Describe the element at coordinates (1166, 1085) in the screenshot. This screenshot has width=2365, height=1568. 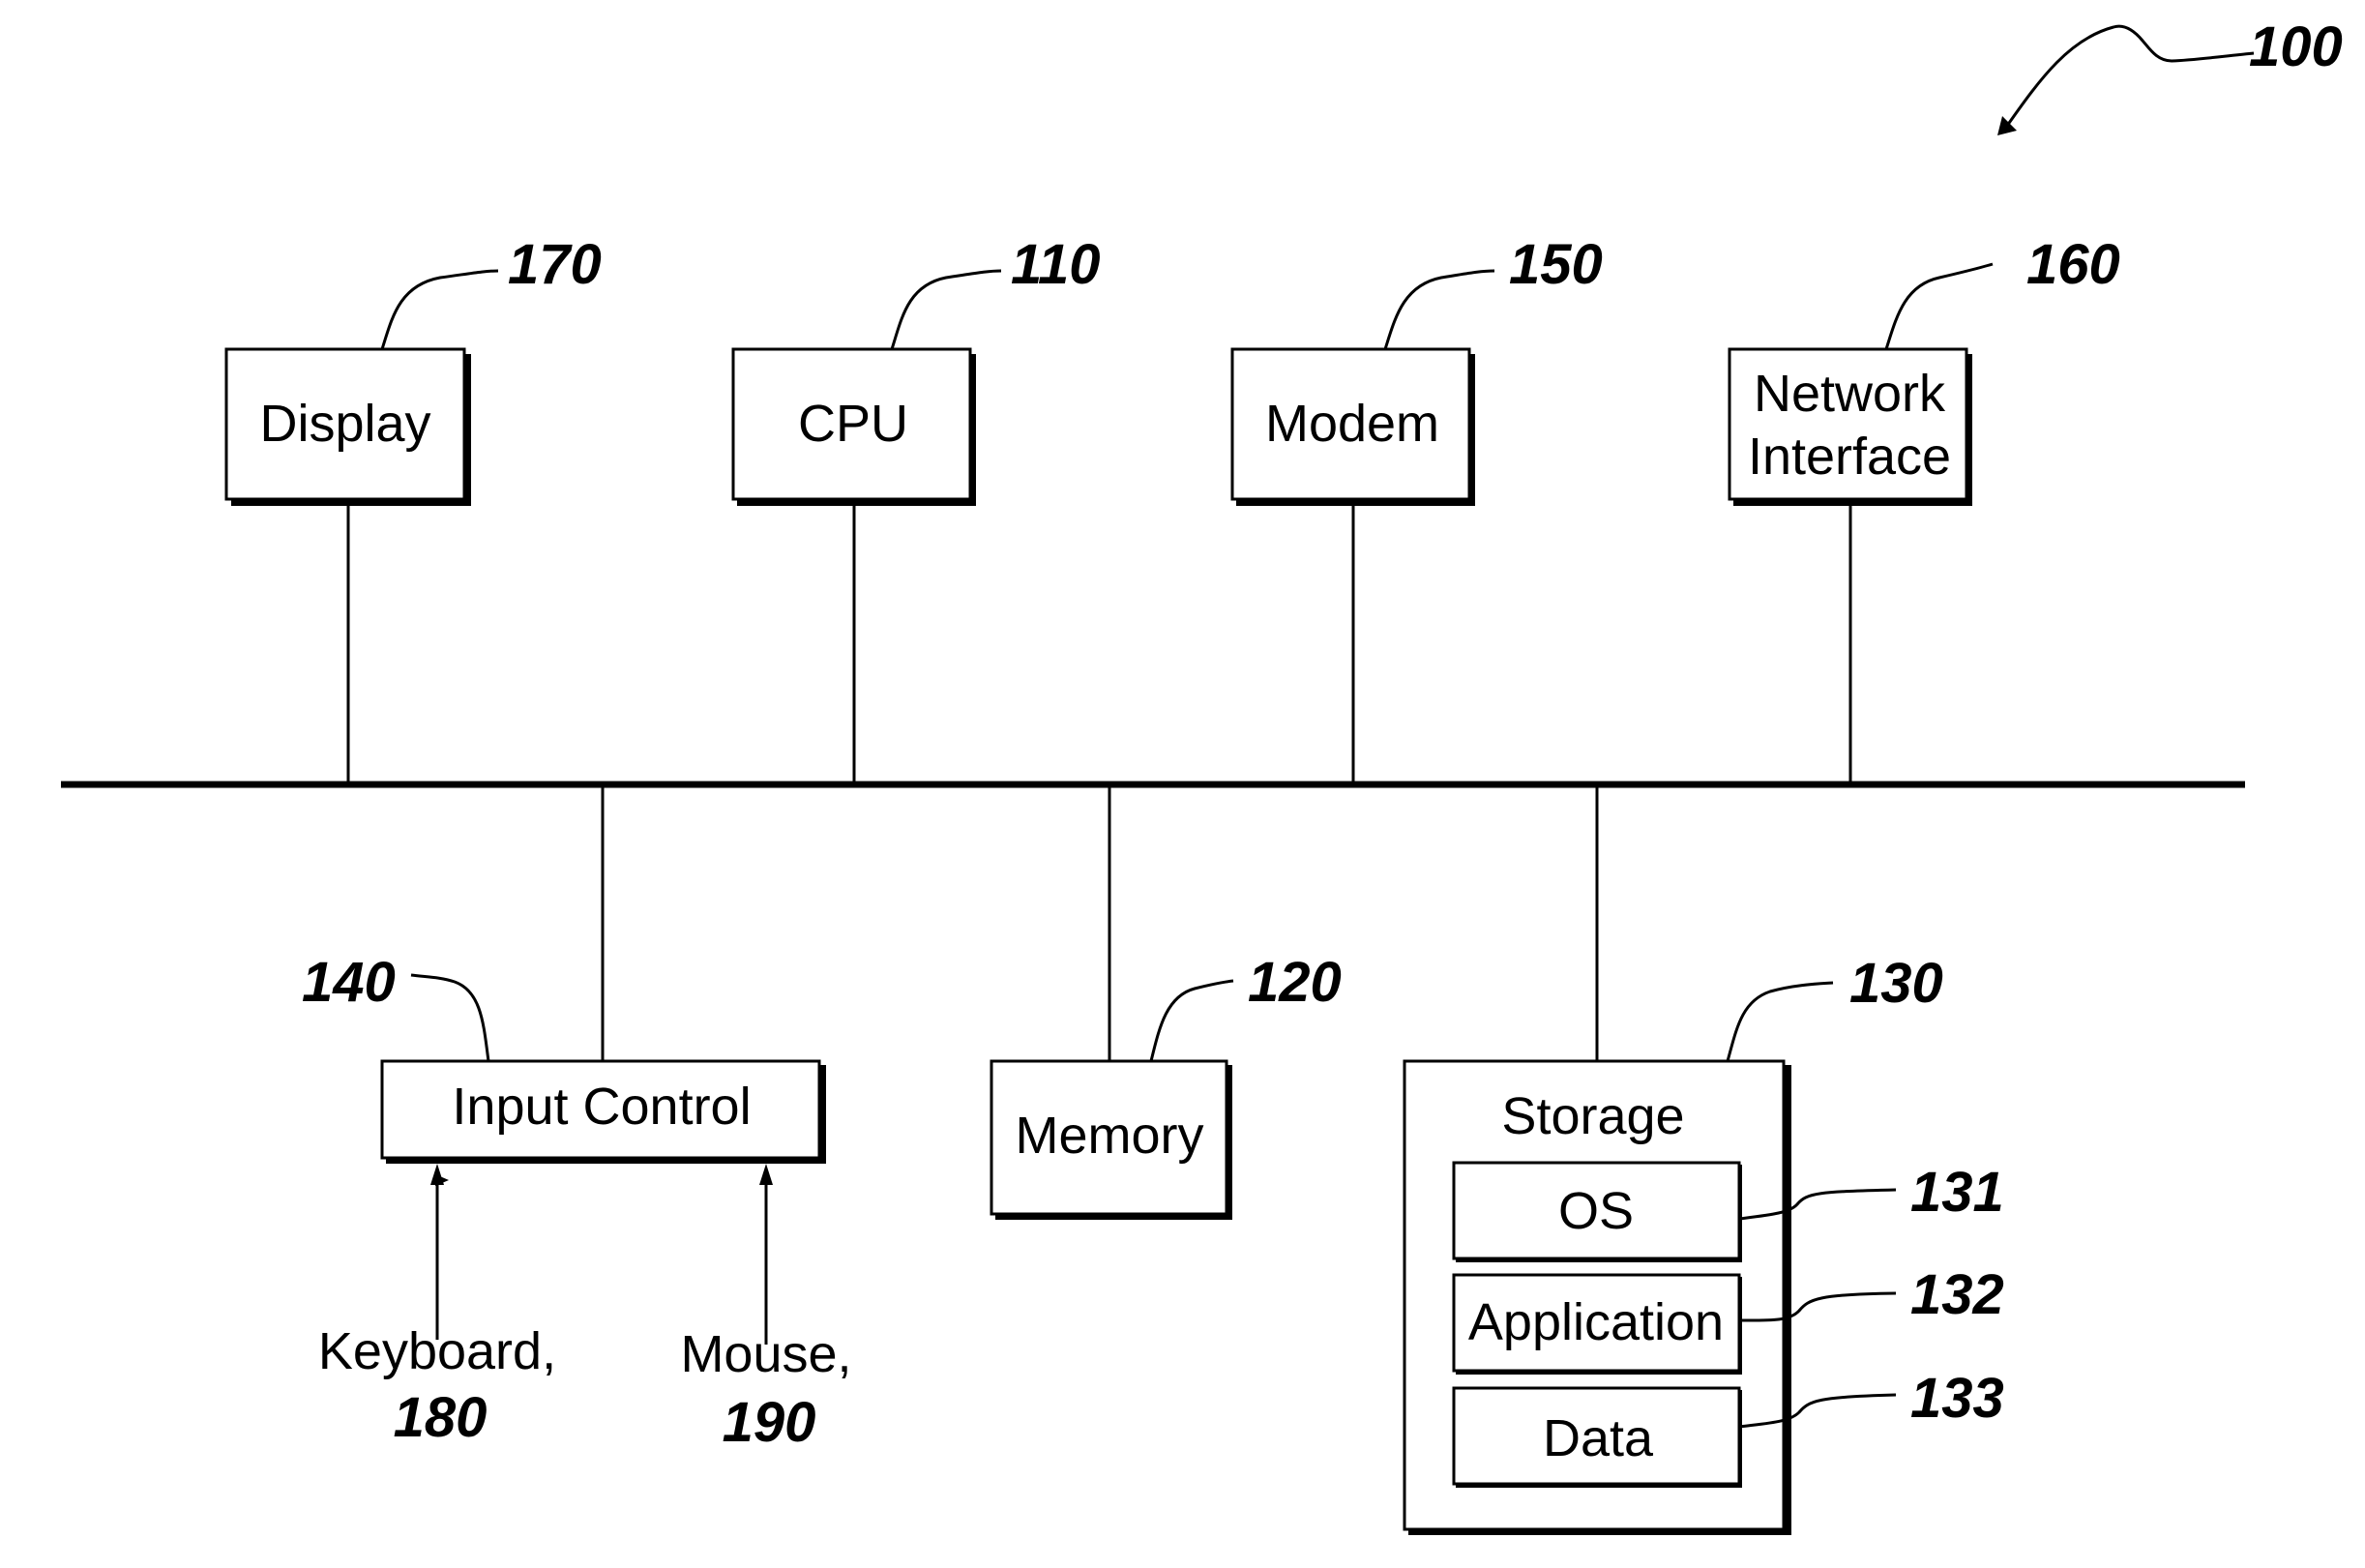
I see `memory-block: Memory 120` at that location.